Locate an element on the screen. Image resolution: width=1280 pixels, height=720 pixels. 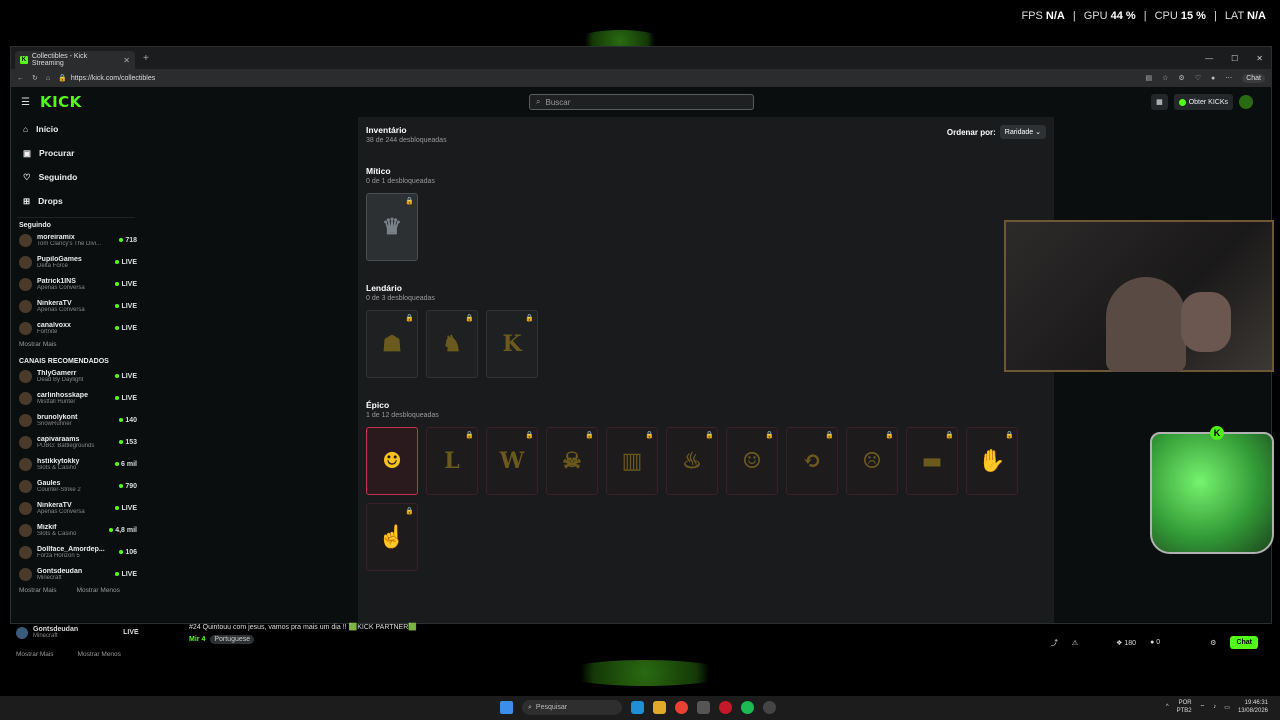
group-mythic: Mítico 0 de 1 desbloqueadas 🔒 ♛ is located at coordinates (706, 213).